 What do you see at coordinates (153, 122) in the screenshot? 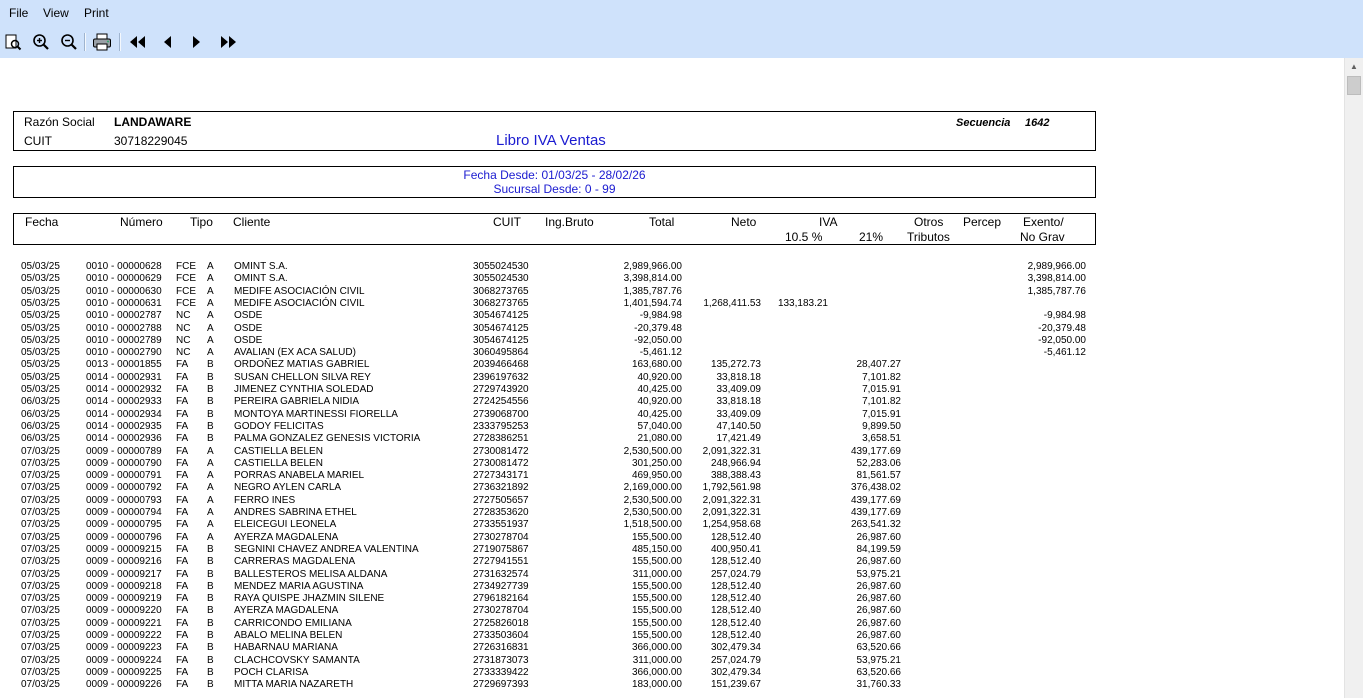
I see `razon-social-value: LANDAWARE` at bounding box center [153, 122].